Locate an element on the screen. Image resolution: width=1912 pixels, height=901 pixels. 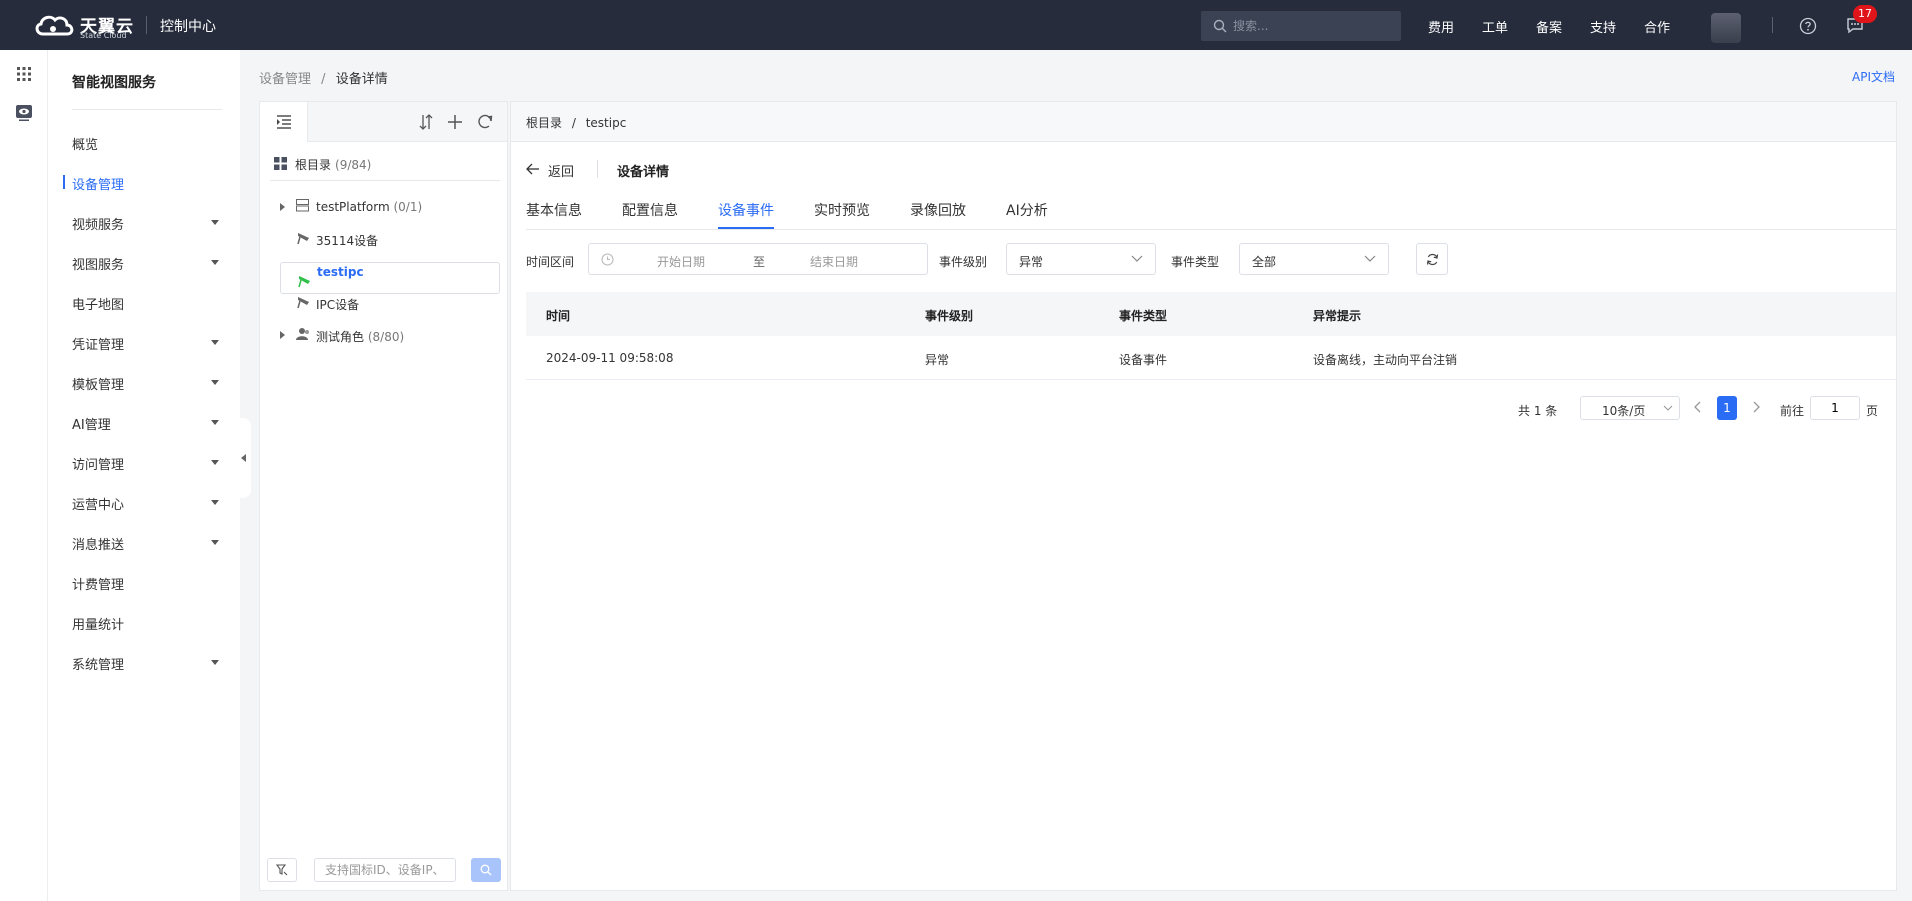
range-separator: 至 is located at coordinates (759, 262).